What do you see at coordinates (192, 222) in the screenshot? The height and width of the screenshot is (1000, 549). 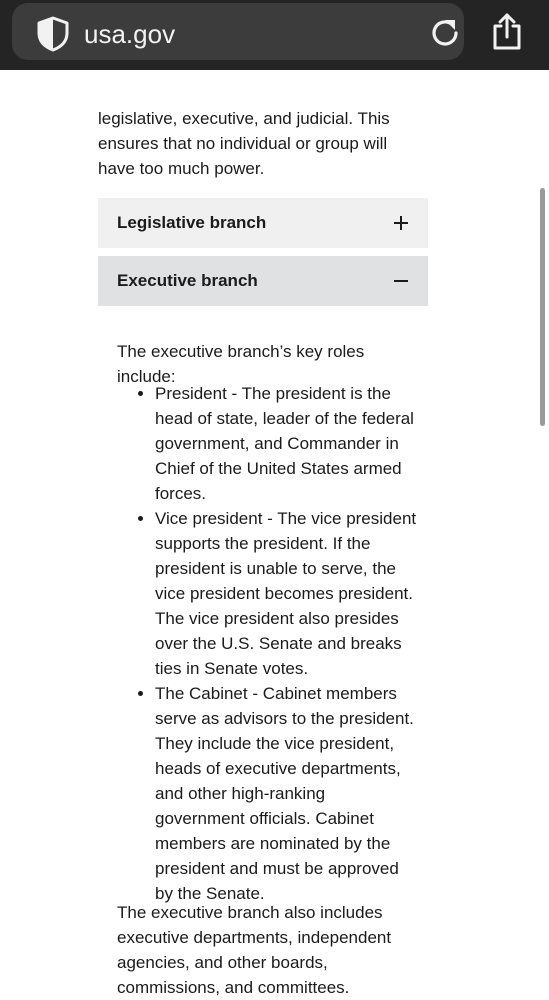 I see `accordion-label: Legislative branch` at bounding box center [192, 222].